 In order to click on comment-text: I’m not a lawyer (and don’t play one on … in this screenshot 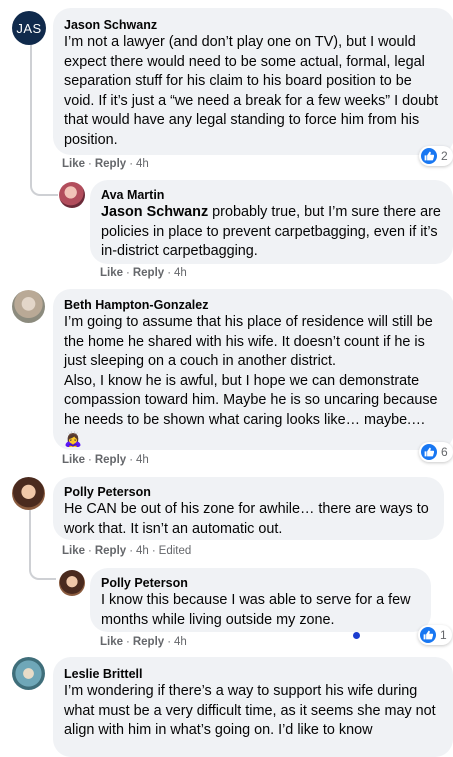, I will do `click(251, 91)`.